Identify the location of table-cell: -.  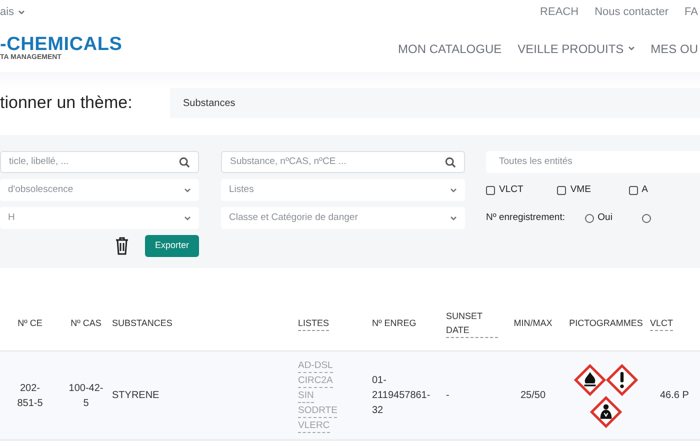
(448, 395).